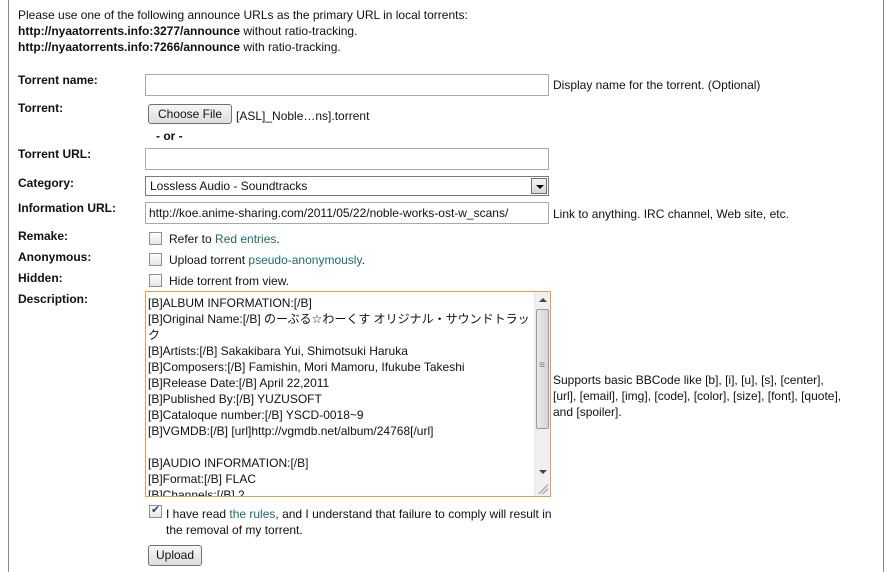 The width and height of the screenshot is (892, 572). I want to click on dropdown-arrow-icon, so click(539, 186).